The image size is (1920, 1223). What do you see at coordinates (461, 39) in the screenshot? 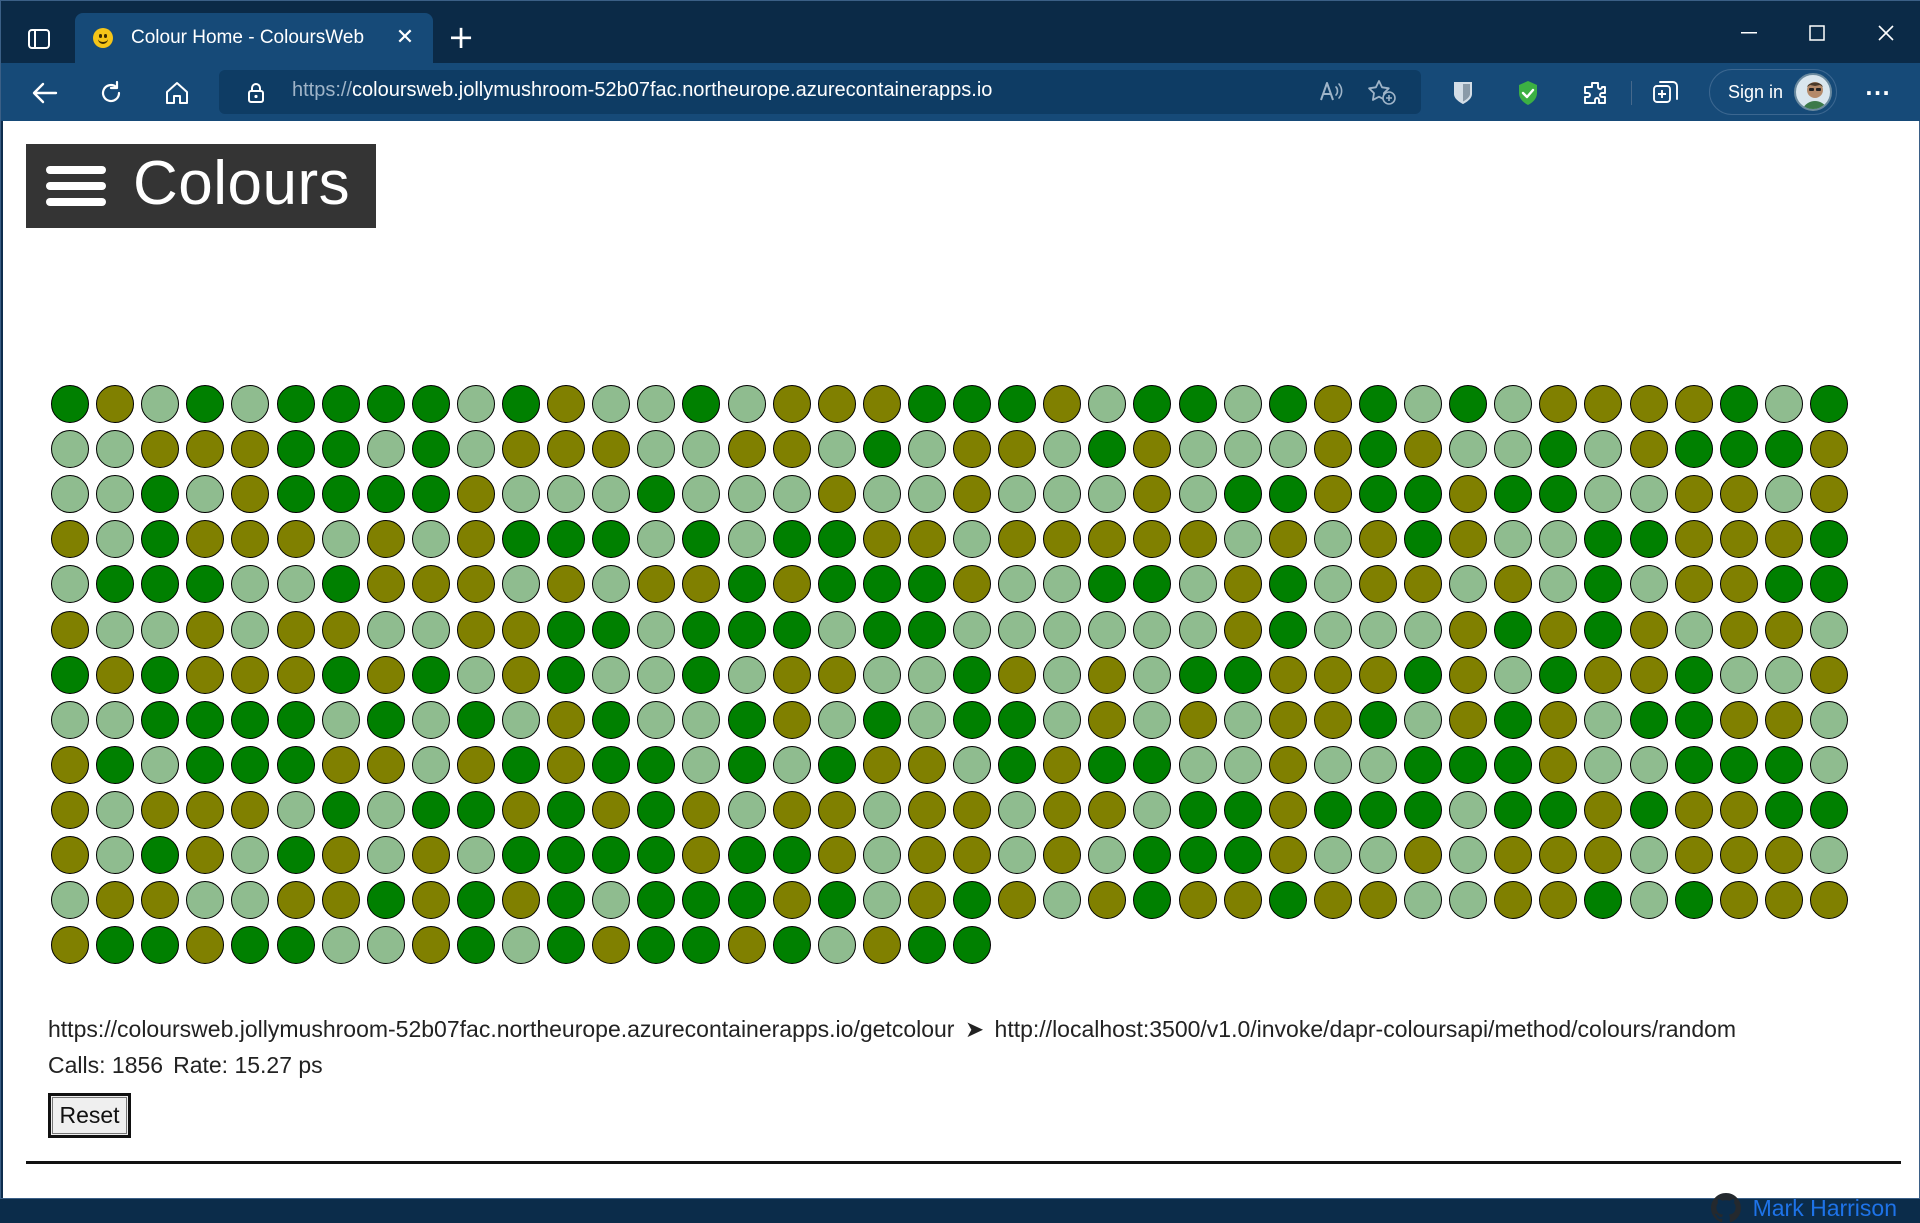
I see `new-tab-button: +` at bounding box center [461, 39].